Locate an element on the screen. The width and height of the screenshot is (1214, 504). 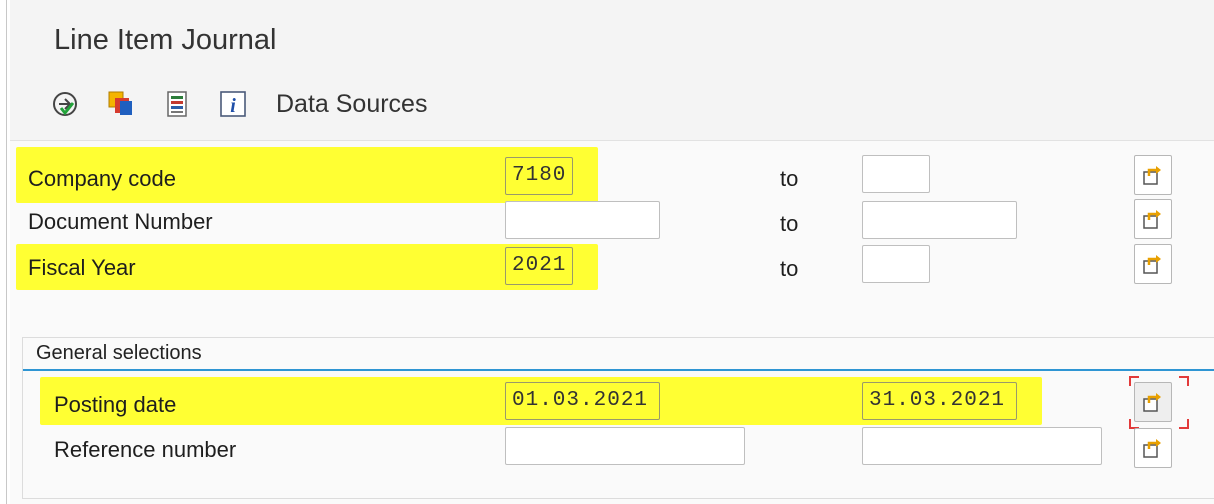
company-code-to-field is located at coordinates (896, 174).